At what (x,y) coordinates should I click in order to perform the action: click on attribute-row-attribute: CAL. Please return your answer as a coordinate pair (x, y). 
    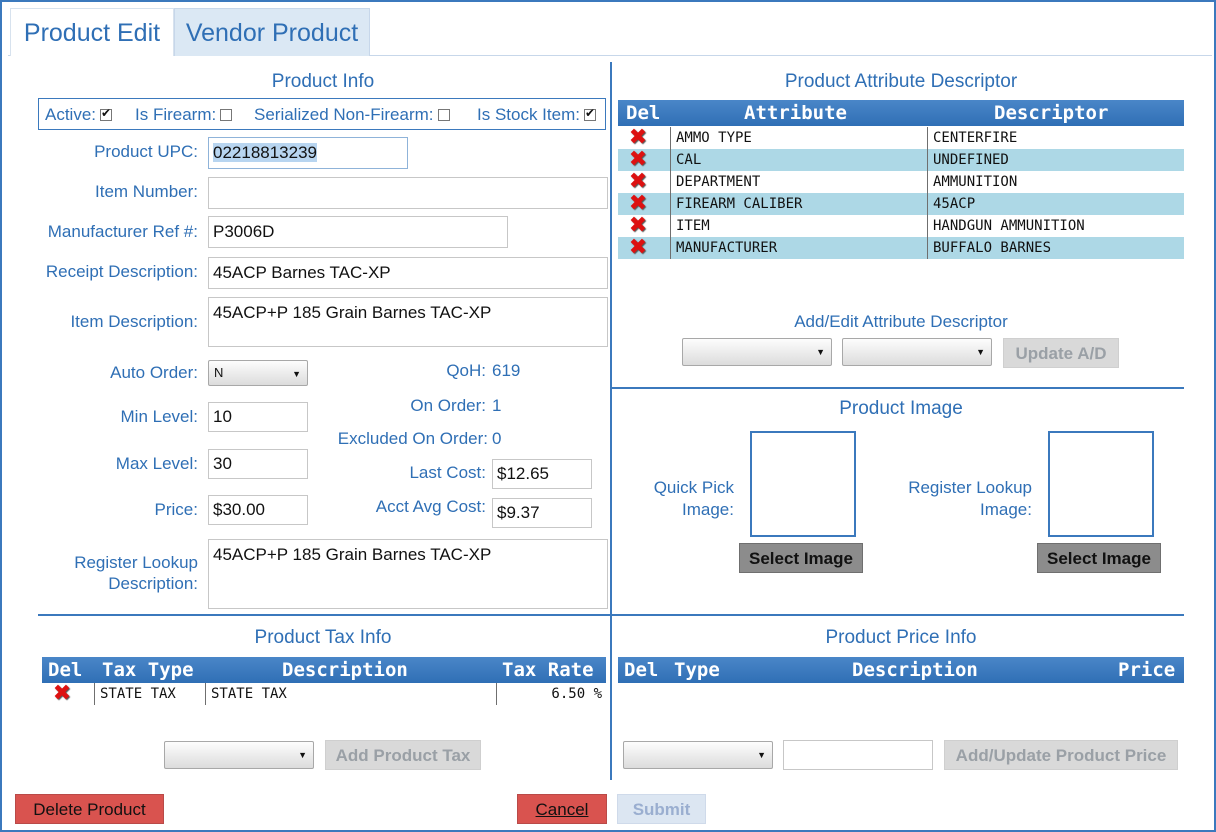
    Looking at the image, I should click on (798, 160).